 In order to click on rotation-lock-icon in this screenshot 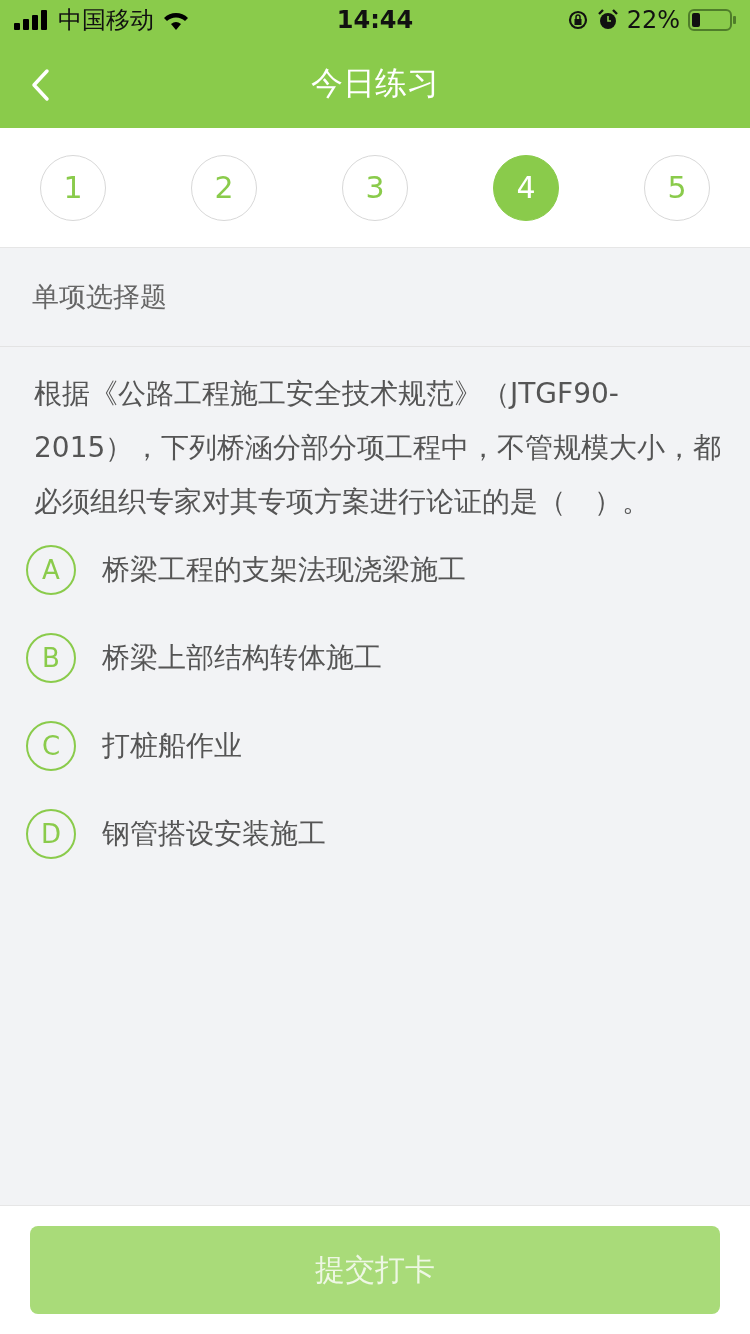, I will do `click(577, 20)`.